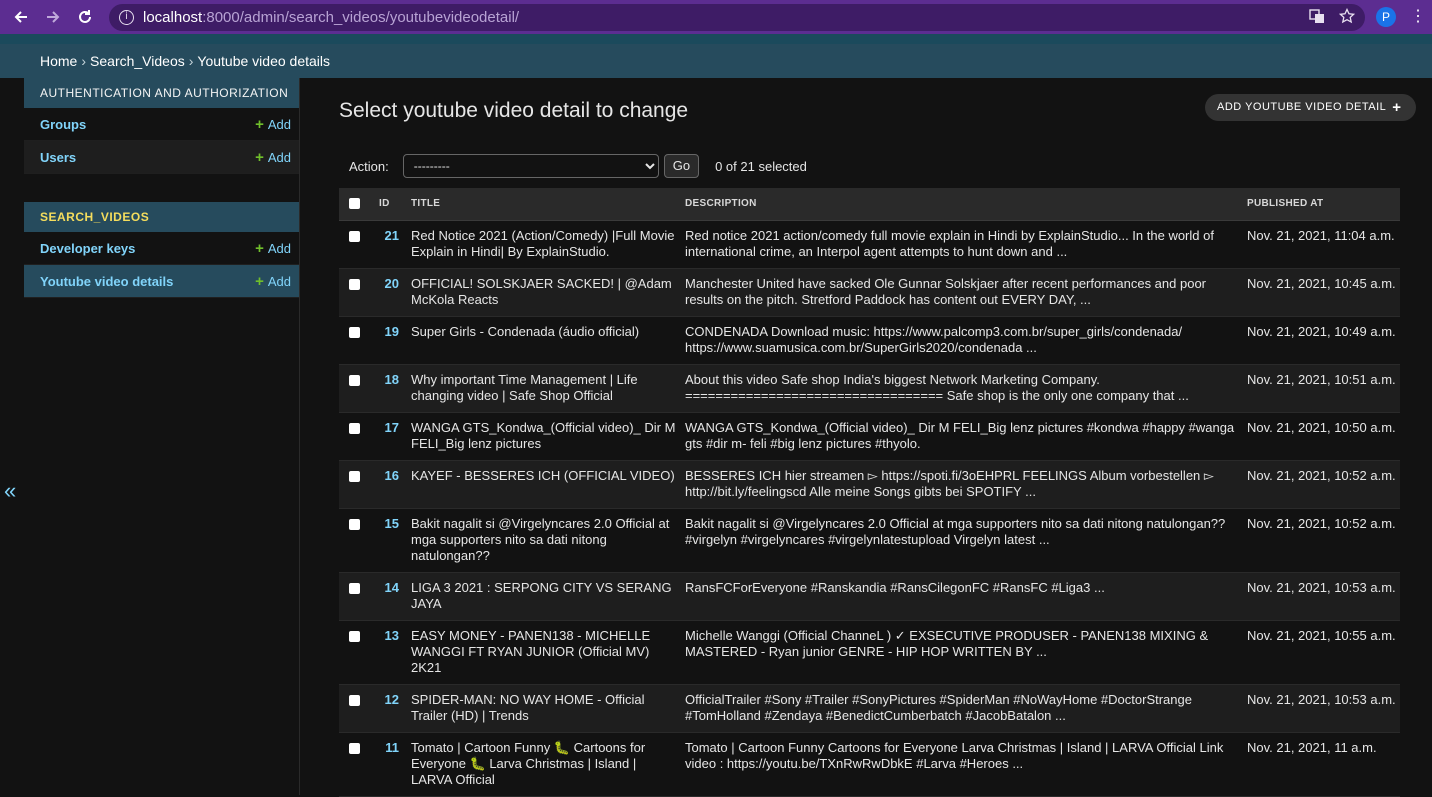 The width and height of the screenshot is (1432, 797). Describe the element at coordinates (1321, 540) in the screenshot. I see `published-cell: Nov. 21, 2021, 10:52 a.m.` at that location.